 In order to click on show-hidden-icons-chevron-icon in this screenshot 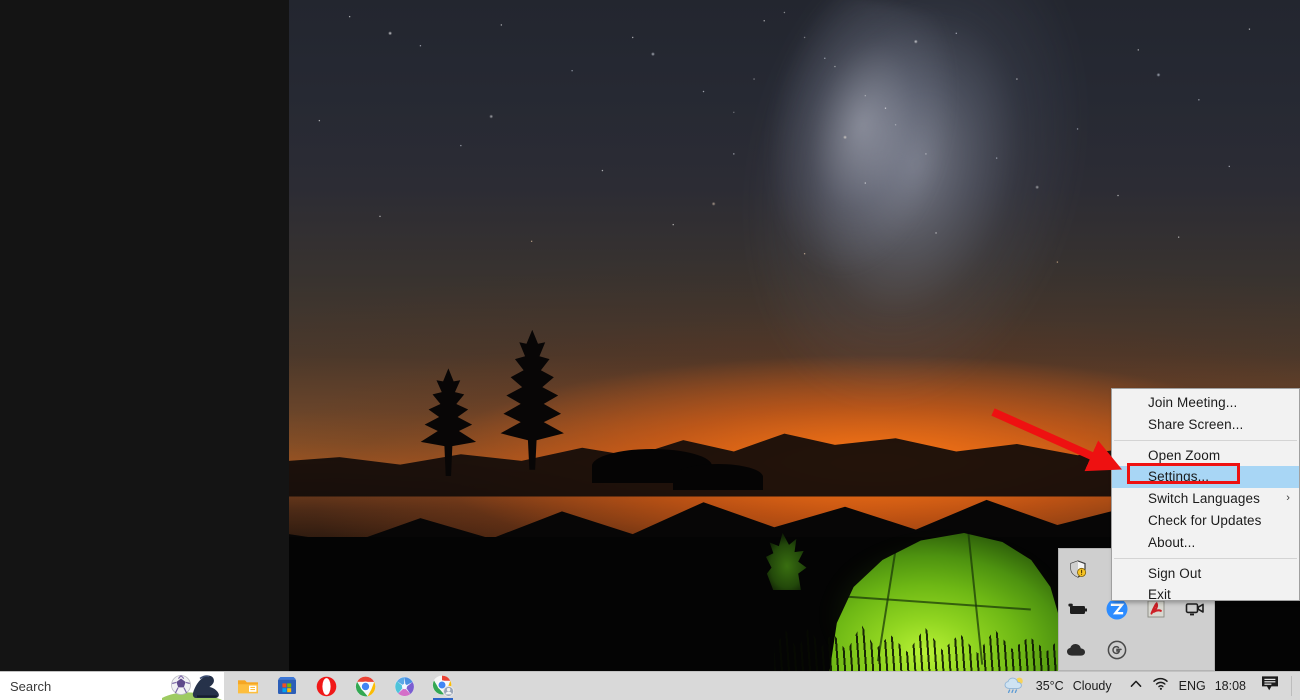, I will do `click(1136, 686)`.